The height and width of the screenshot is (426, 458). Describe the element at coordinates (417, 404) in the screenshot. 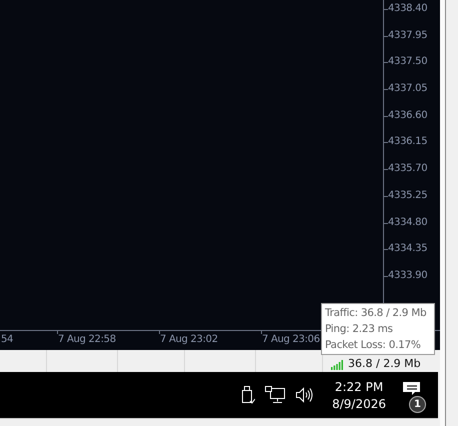

I see `notification-badge: 1` at that location.